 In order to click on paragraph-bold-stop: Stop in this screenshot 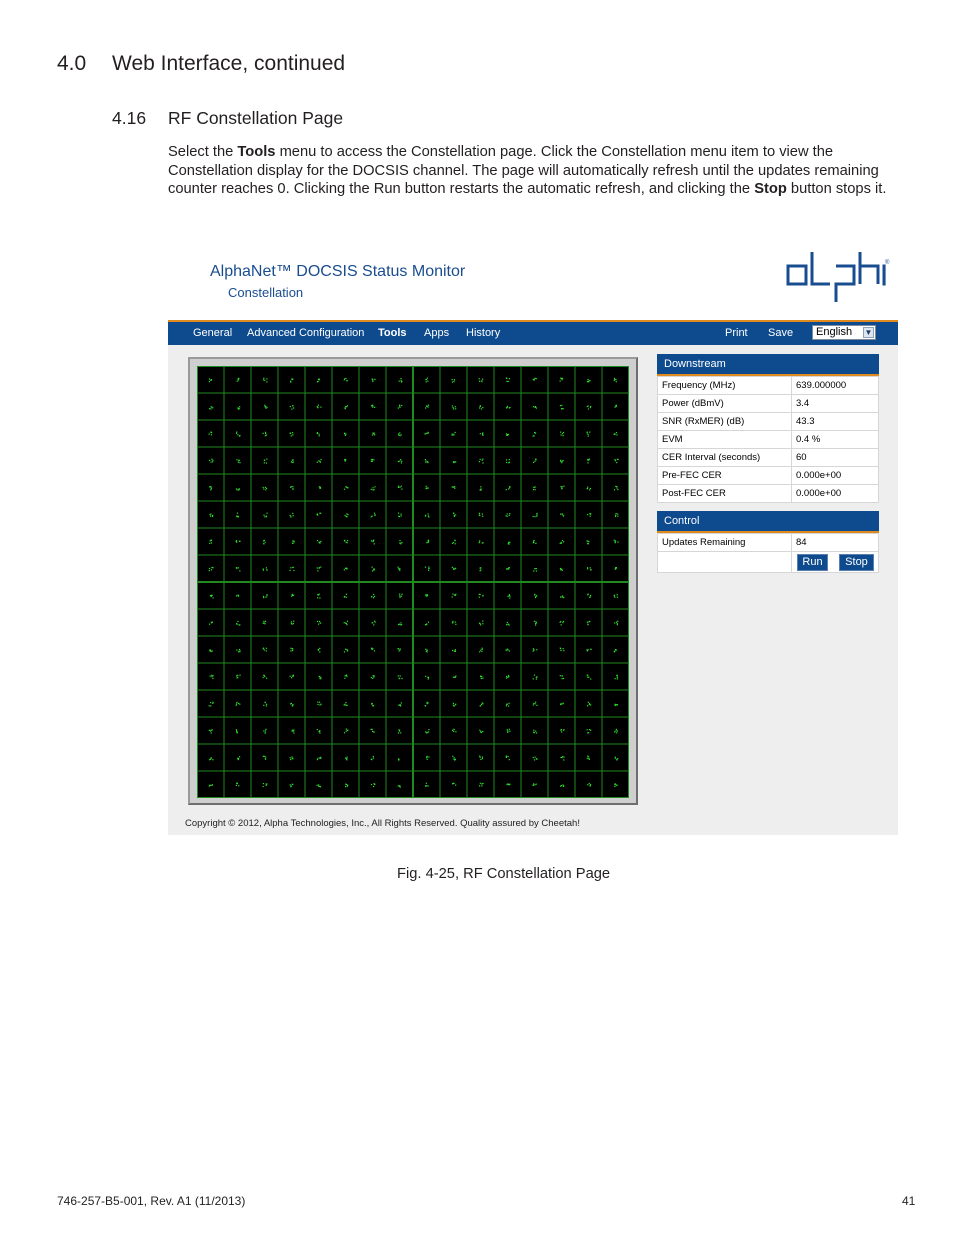, I will do `click(770, 189)`.